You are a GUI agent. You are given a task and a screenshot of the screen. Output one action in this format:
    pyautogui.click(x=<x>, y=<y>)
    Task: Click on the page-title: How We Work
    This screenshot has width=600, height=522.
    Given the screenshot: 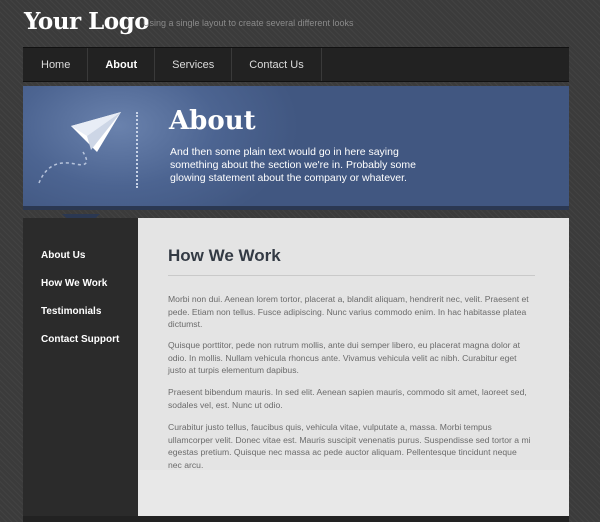 What is the action you would take?
    pyautogui.click(x=224, y=255)
    